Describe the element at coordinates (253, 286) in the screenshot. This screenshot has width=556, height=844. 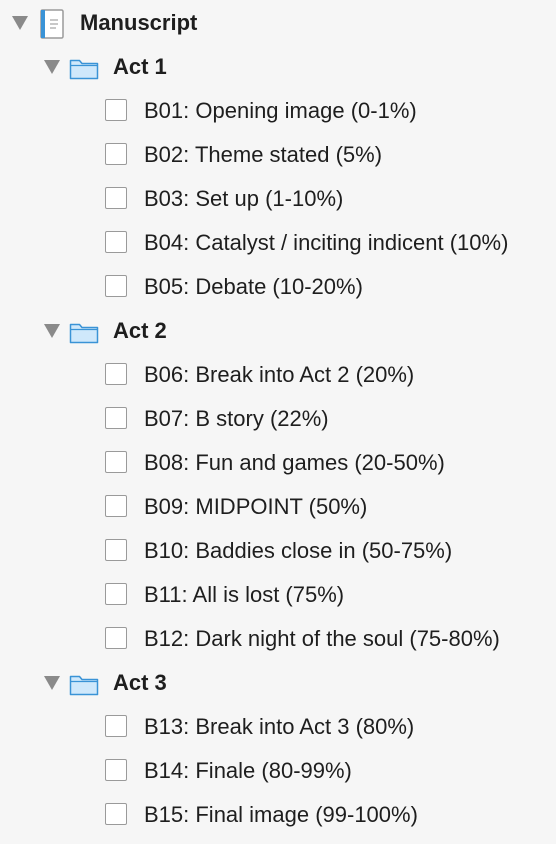
I see `scene-label: B05: Debate (10-20%)` at that location.